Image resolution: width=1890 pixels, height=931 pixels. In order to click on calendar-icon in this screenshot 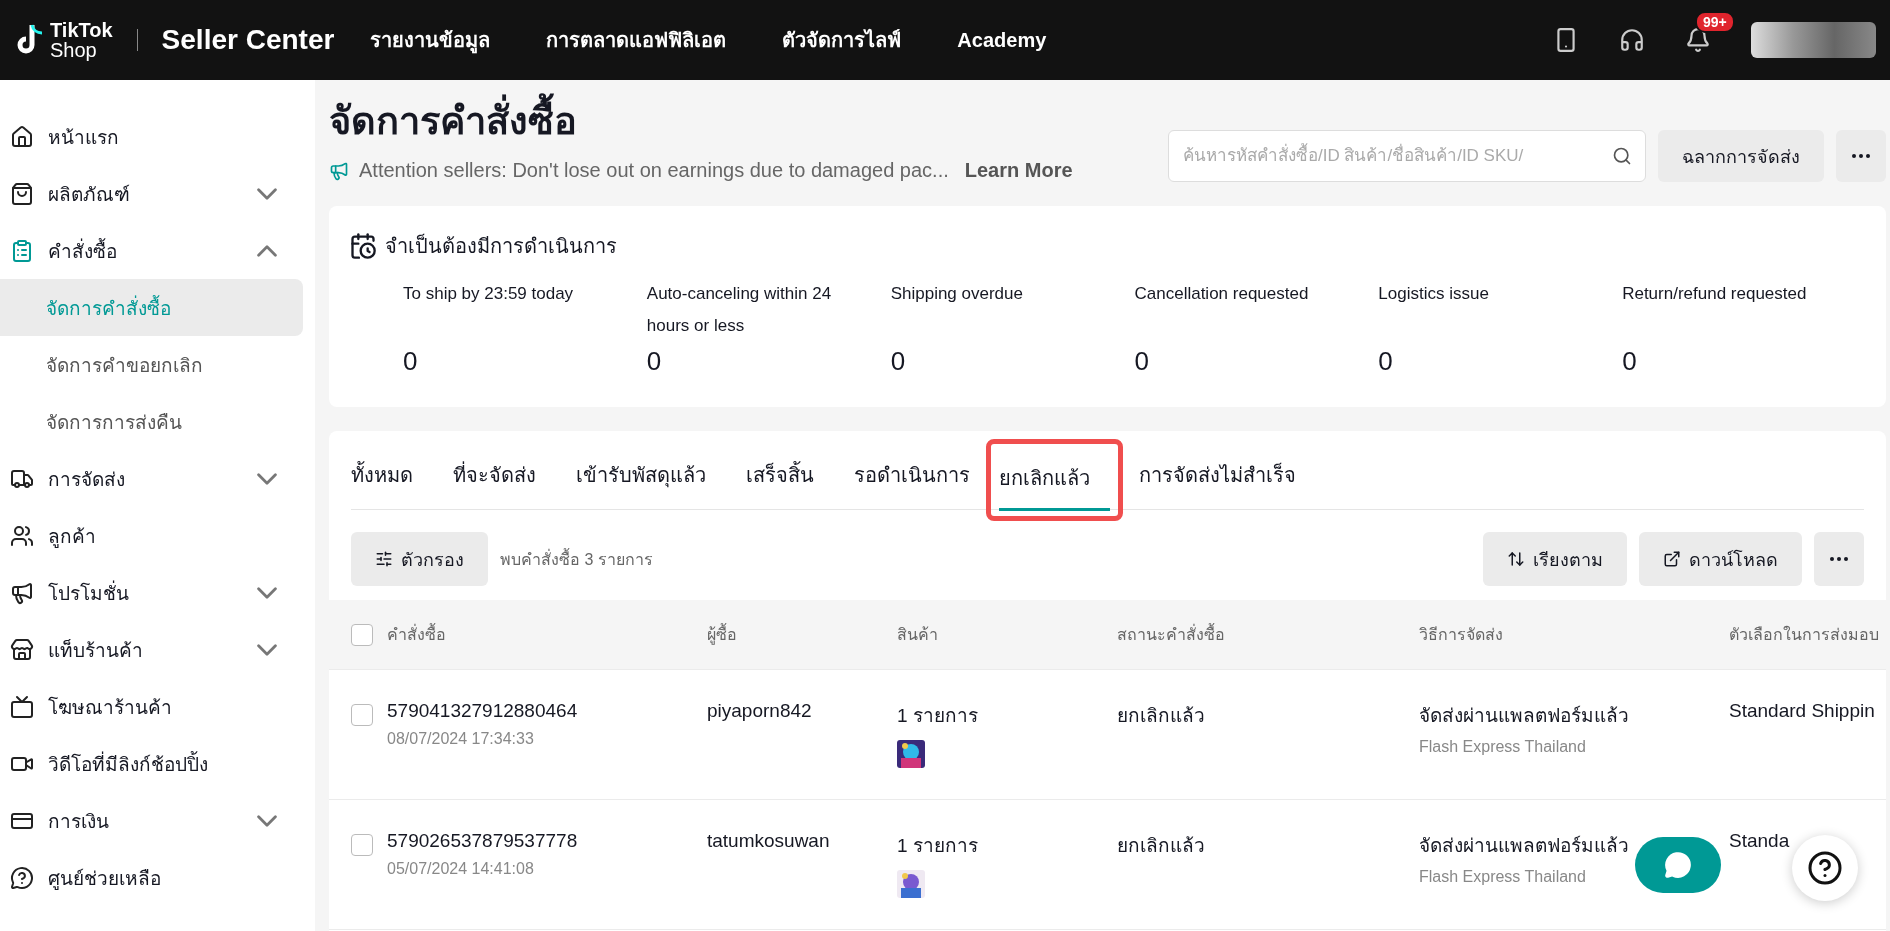, I will do `click(363, 246)`.